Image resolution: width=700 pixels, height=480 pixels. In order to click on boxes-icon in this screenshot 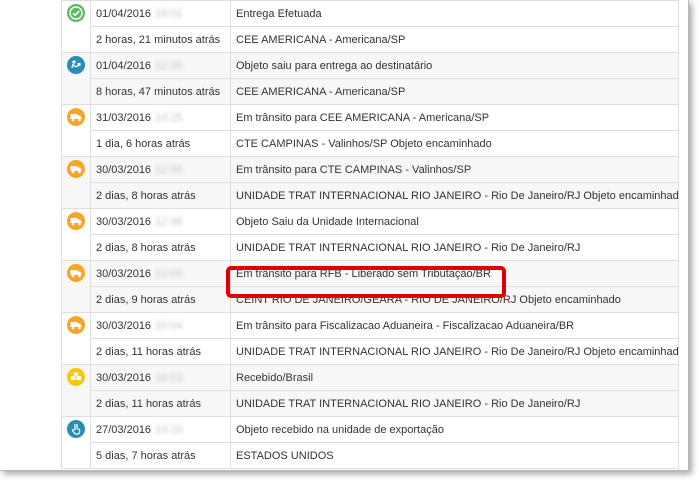, I will do `click(76, 377)`.